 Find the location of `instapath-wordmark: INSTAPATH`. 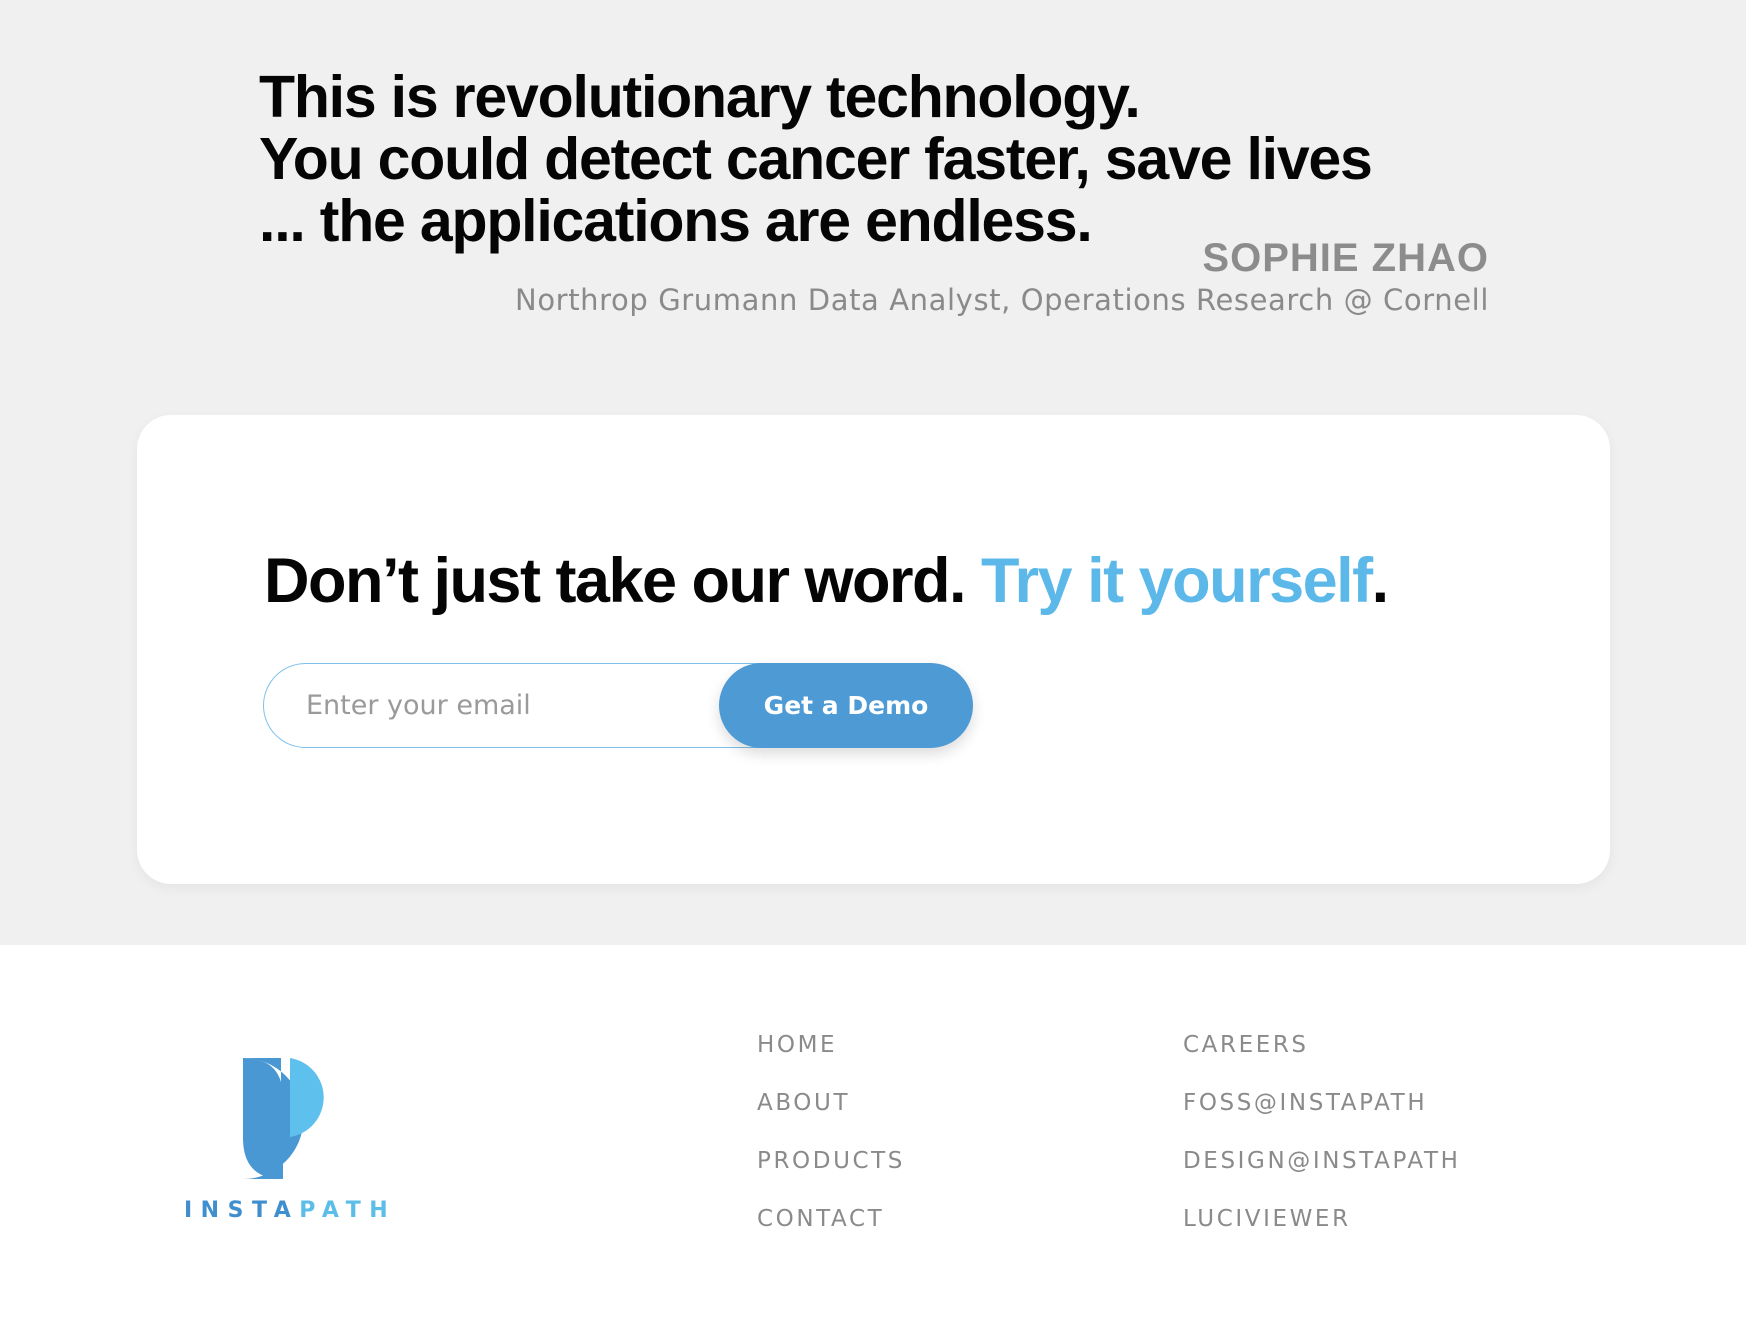

instapath-wordmark: INSTAPATH is located at coordinates (290, 1210).